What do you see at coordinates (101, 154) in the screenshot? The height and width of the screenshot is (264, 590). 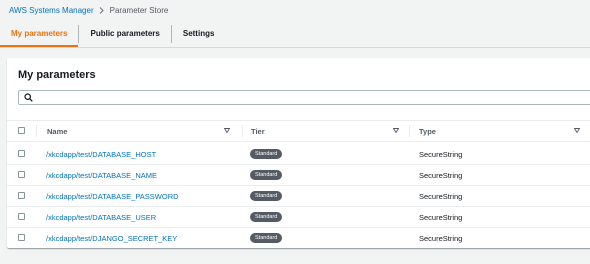 I see `parameter-name-link: /xkcdapp/test/DATABASE_HOST` at bounding box center [101, 154].